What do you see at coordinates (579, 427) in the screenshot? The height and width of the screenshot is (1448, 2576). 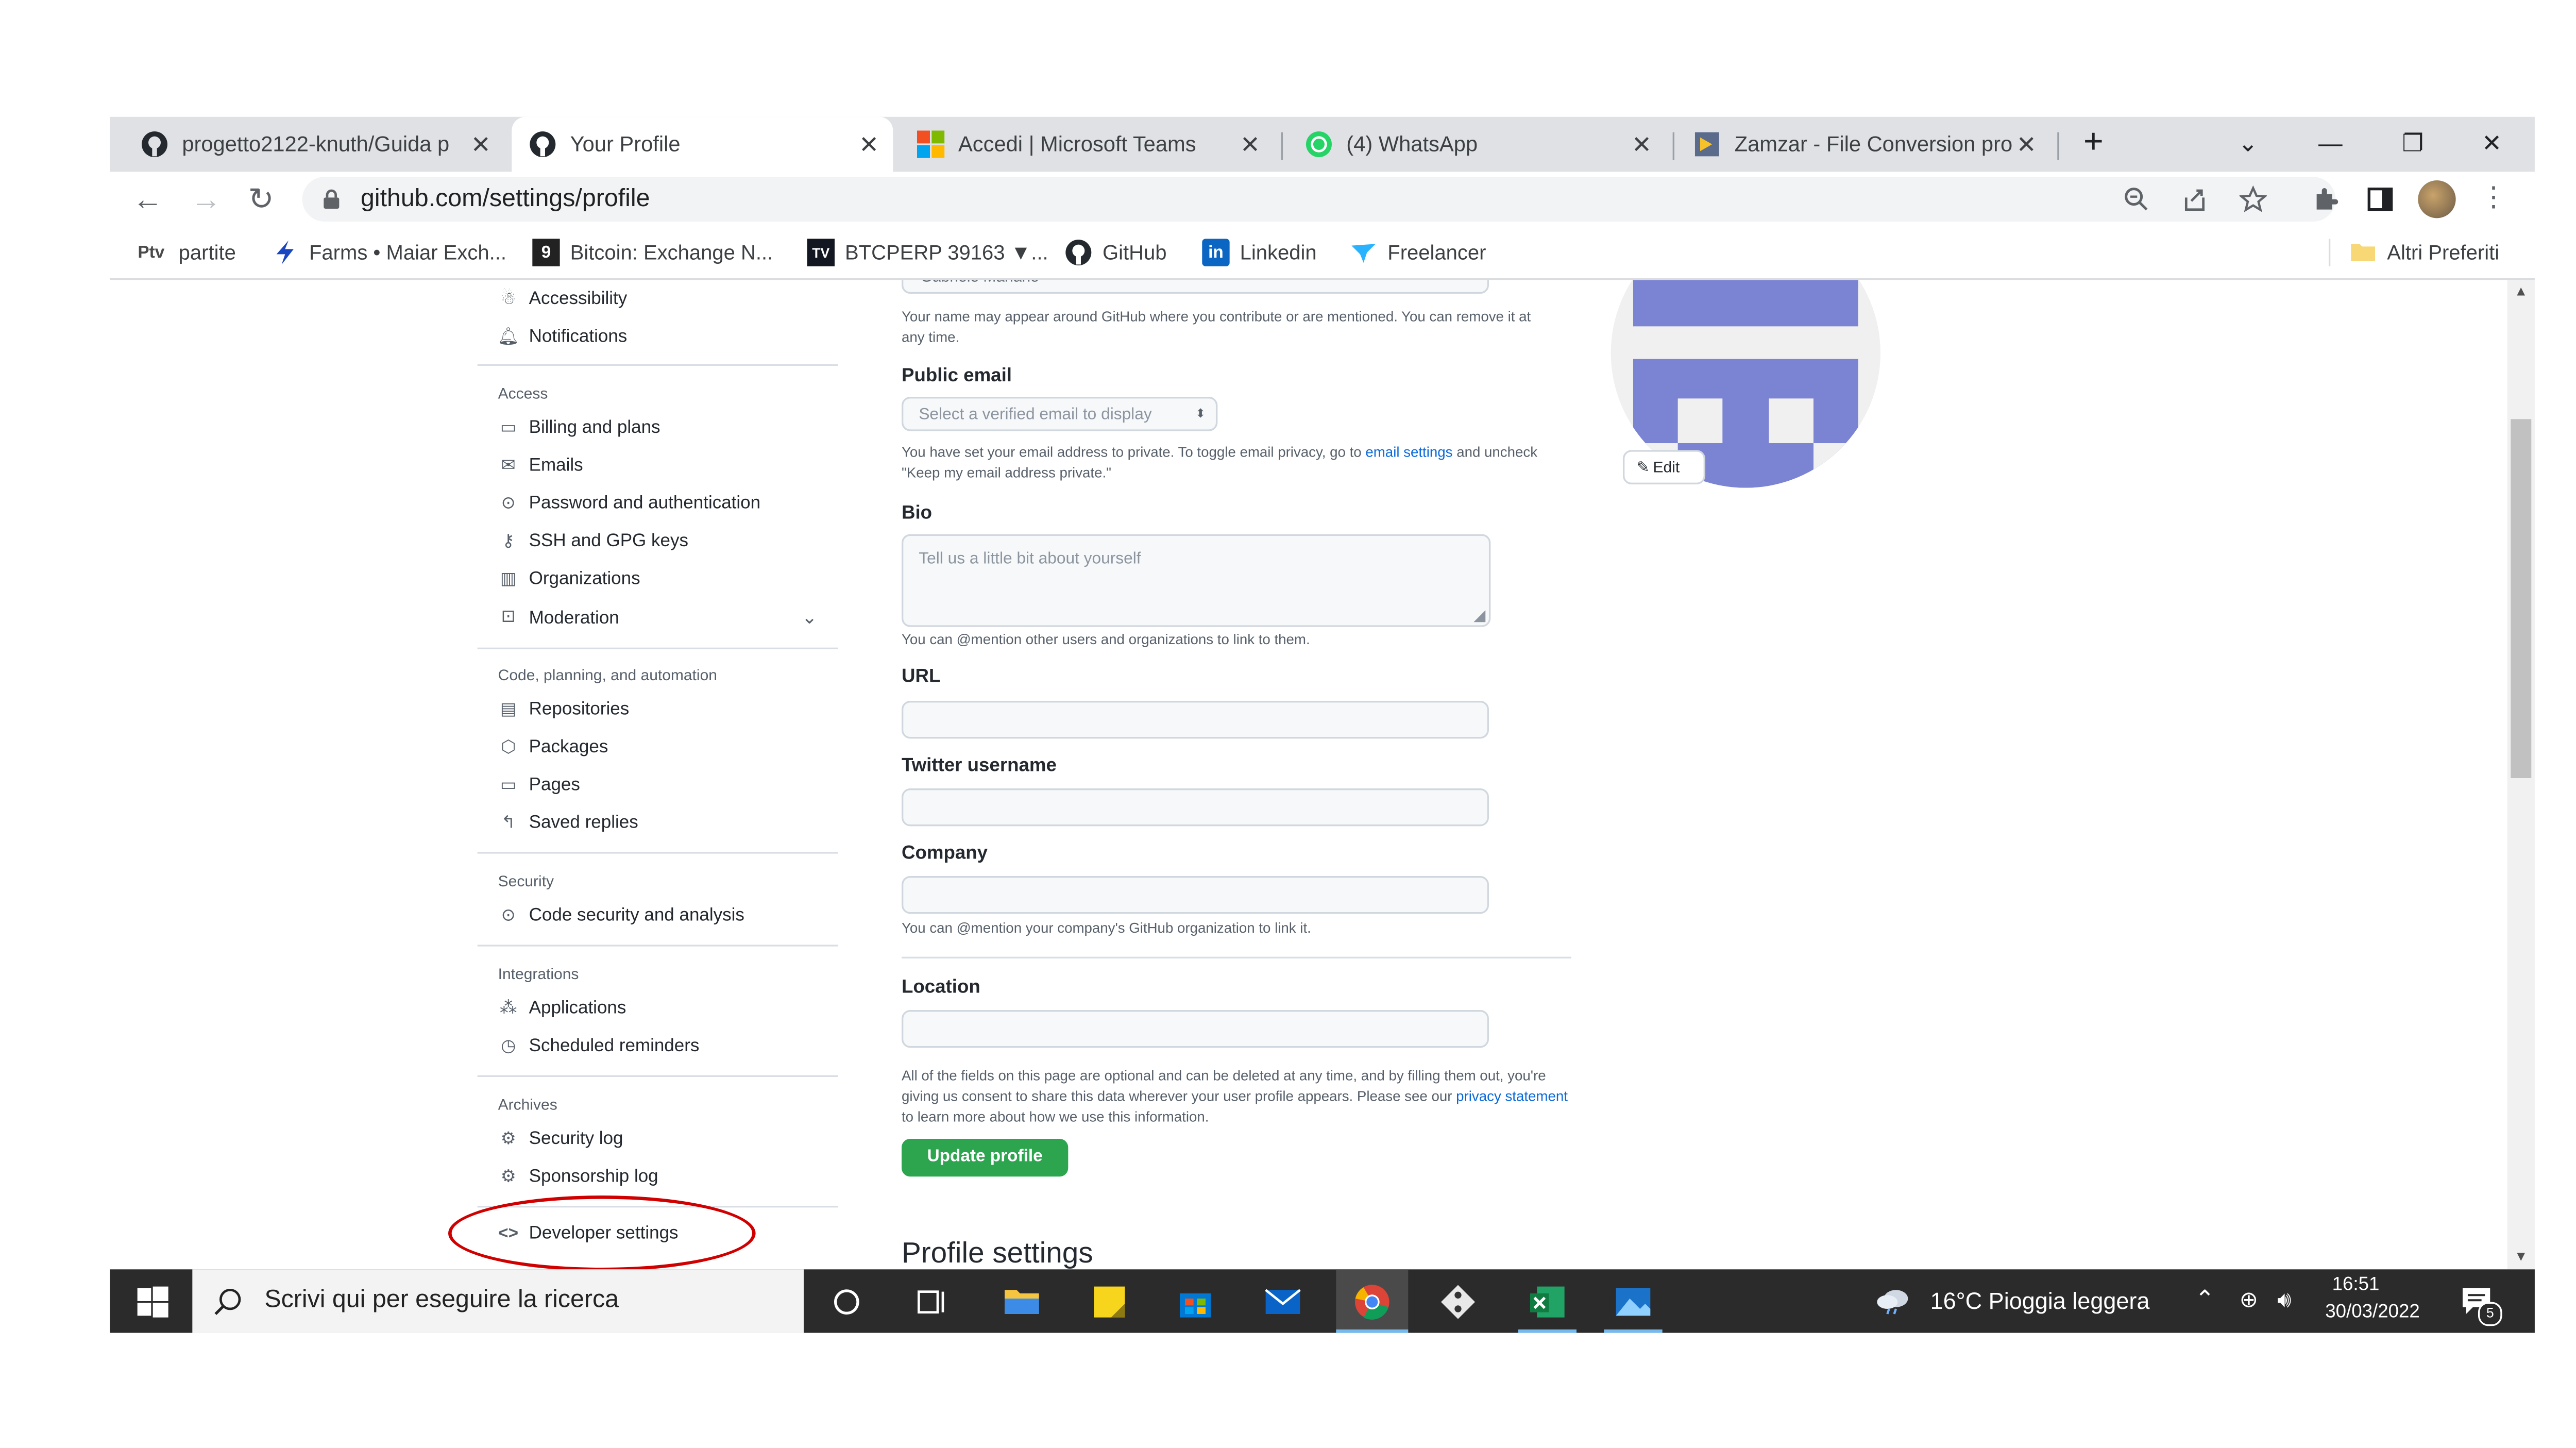 I see `sidebar-item-billing: ▭ Billing and plans` at bounding box center [579, 427].